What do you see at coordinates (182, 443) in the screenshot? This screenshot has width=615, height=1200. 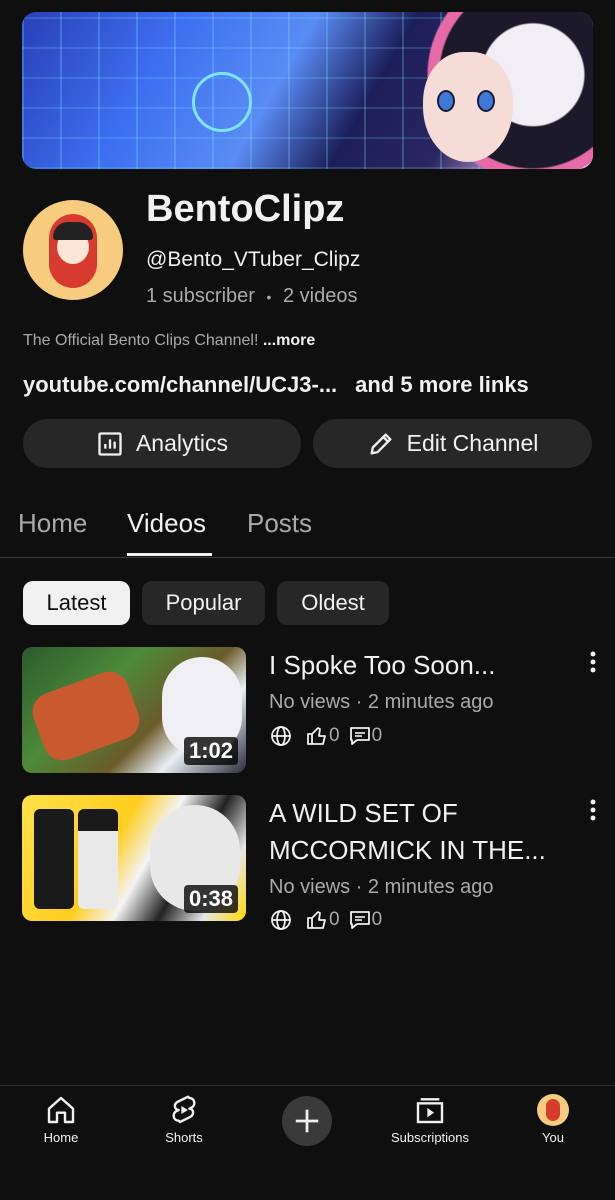 I see `analytics-label: Analytics` at bounding box center [182, 443].